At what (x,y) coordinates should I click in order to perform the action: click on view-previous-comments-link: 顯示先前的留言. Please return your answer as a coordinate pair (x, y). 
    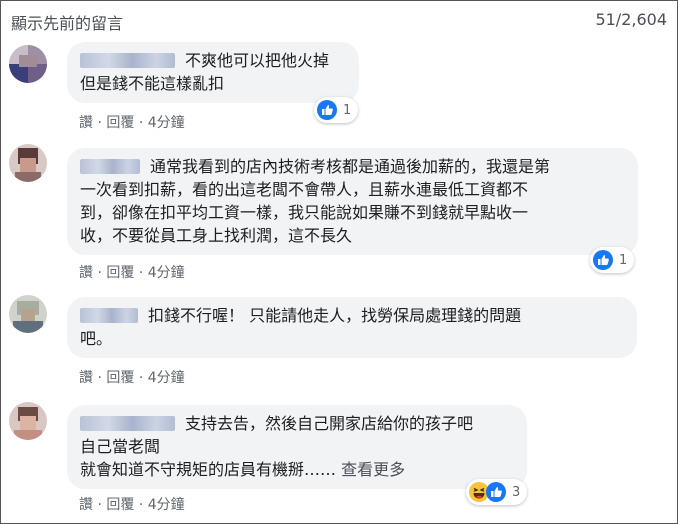
    Looking at the image, I should click on (67, 22).